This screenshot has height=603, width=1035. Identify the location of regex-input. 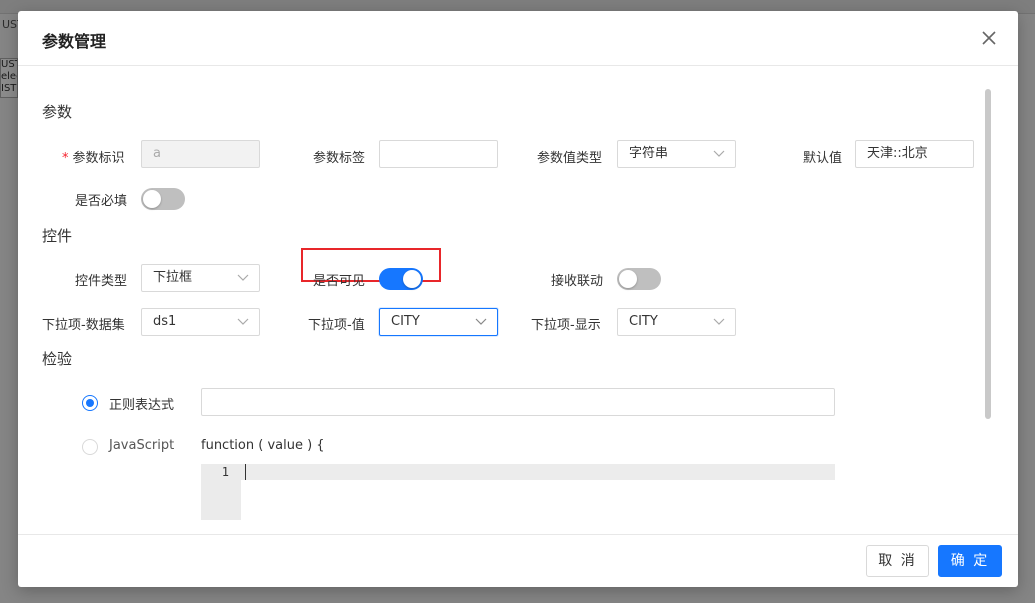
(518, 402).